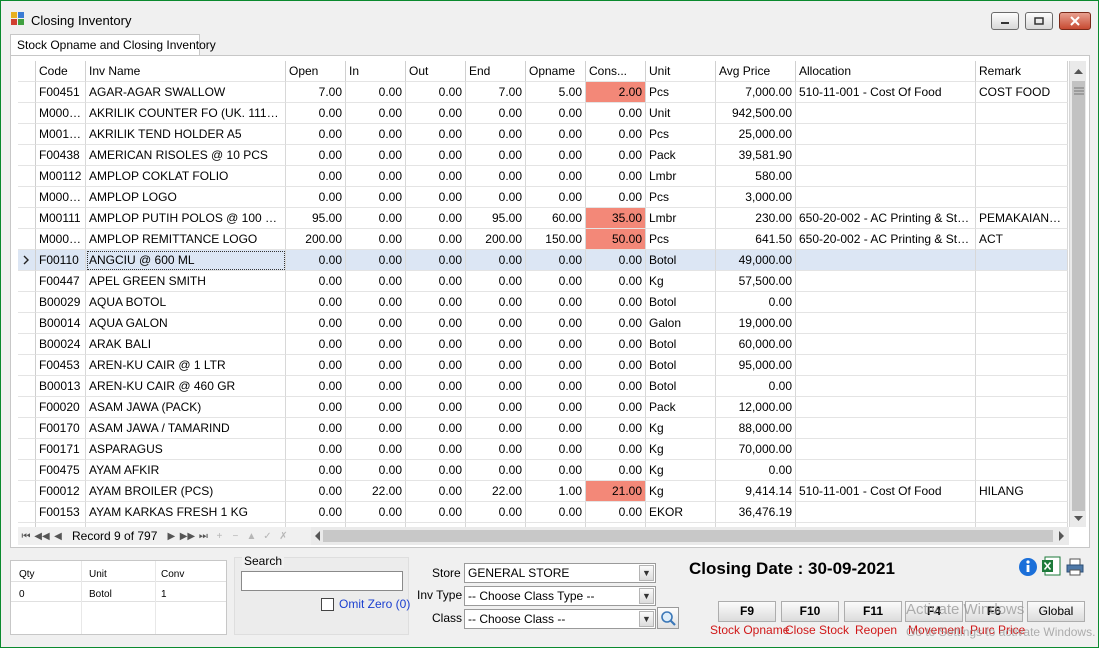 Image resolution: width=1099 pixels, height=648 pixels. I want to click on cell-inv-name: AYAM KARKAS FRESH 1 KG, so click(186, 512).